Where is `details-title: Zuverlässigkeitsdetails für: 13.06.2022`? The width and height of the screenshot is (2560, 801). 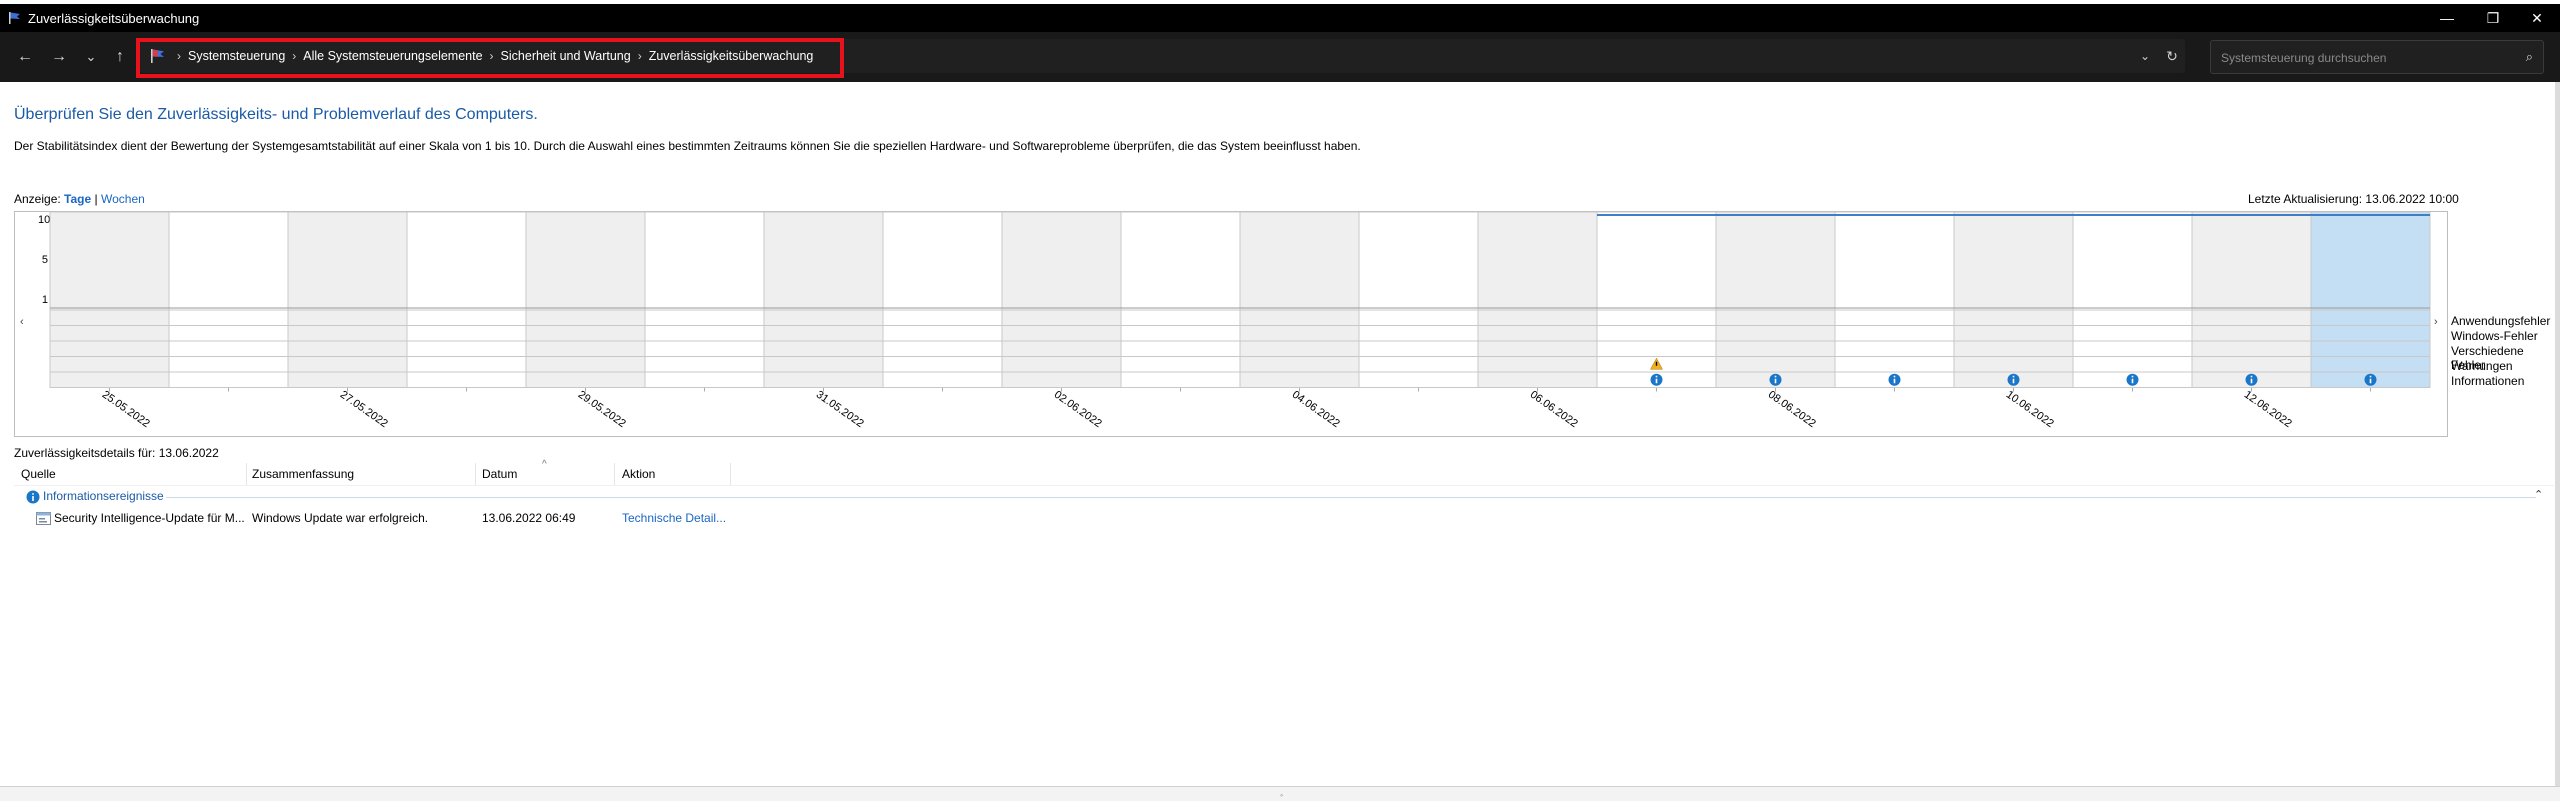
details-title: Zuverlässigkeitsdetails für: 13.06.2022 is located at coordinates (116, 453).